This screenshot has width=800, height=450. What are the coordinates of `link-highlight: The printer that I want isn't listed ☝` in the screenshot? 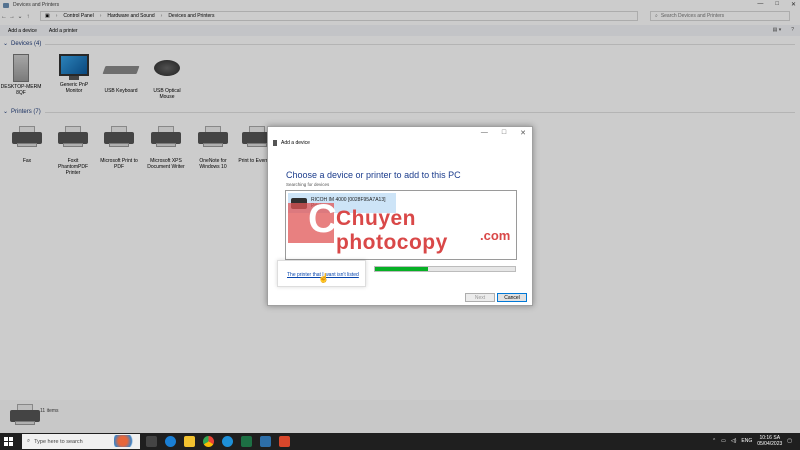 It's located at (321, 273).